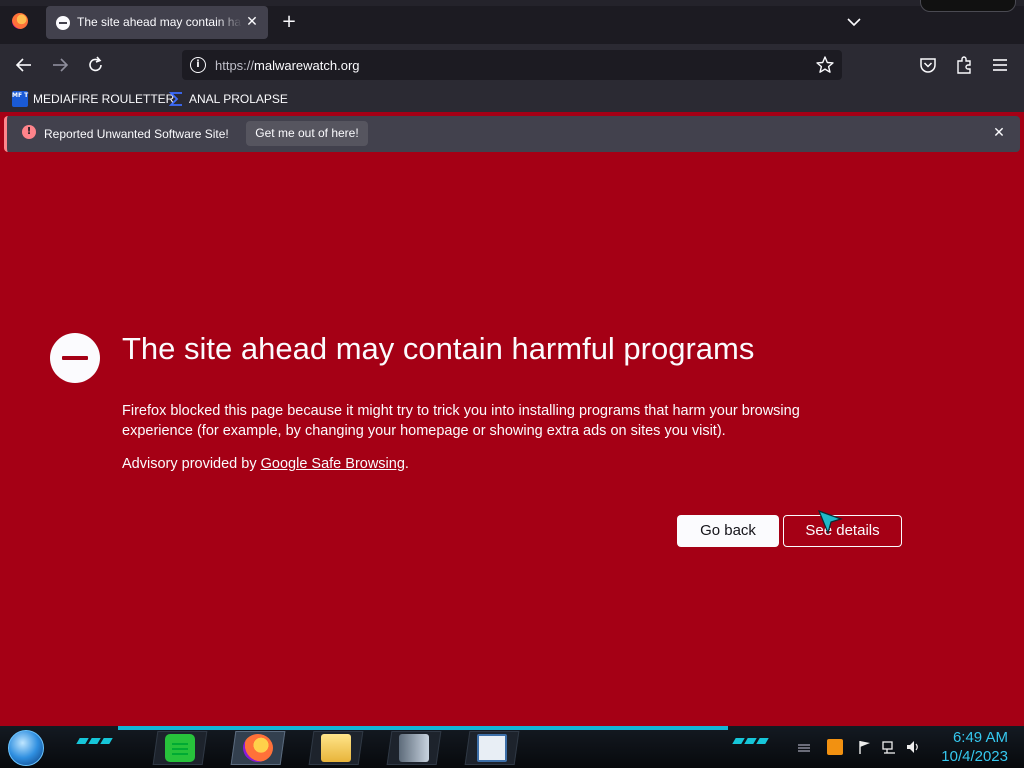 The image size is (1024, 768). I want to click on bookmark-mediafire: MF T MEDIAFIRE ROULETTER, so click(93, 99).